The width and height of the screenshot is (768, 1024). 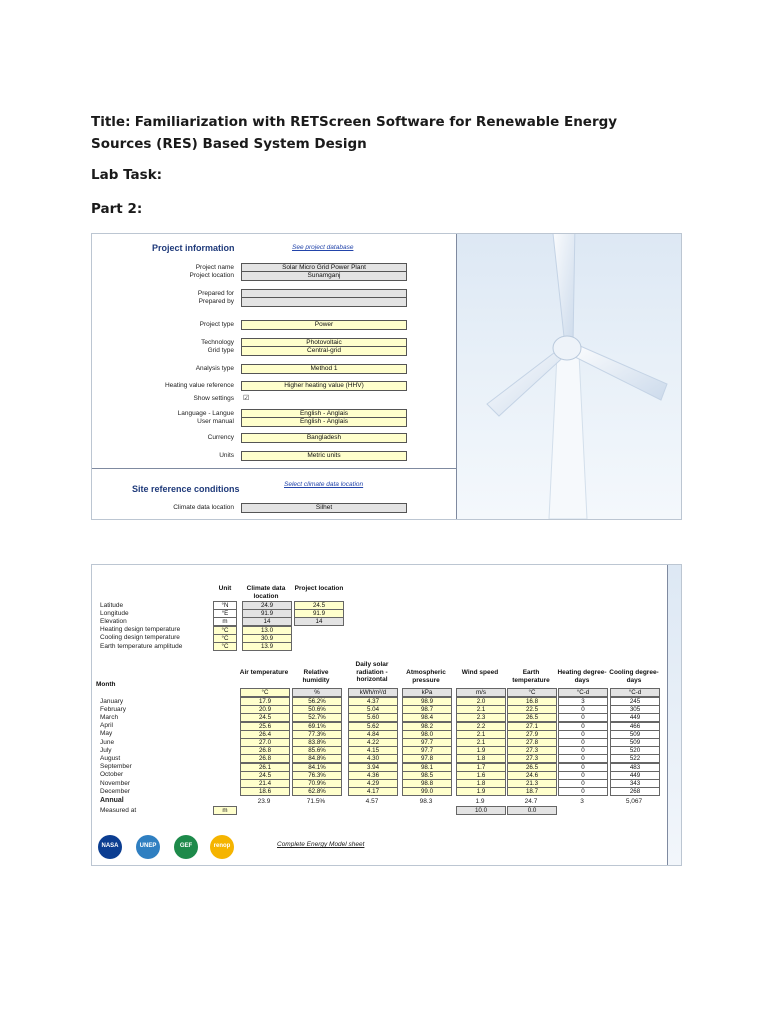 What do you see at coordinates (480, 801) in the screenshot?
I see `annual-value: 1.9` at bounding box center [480, 801].